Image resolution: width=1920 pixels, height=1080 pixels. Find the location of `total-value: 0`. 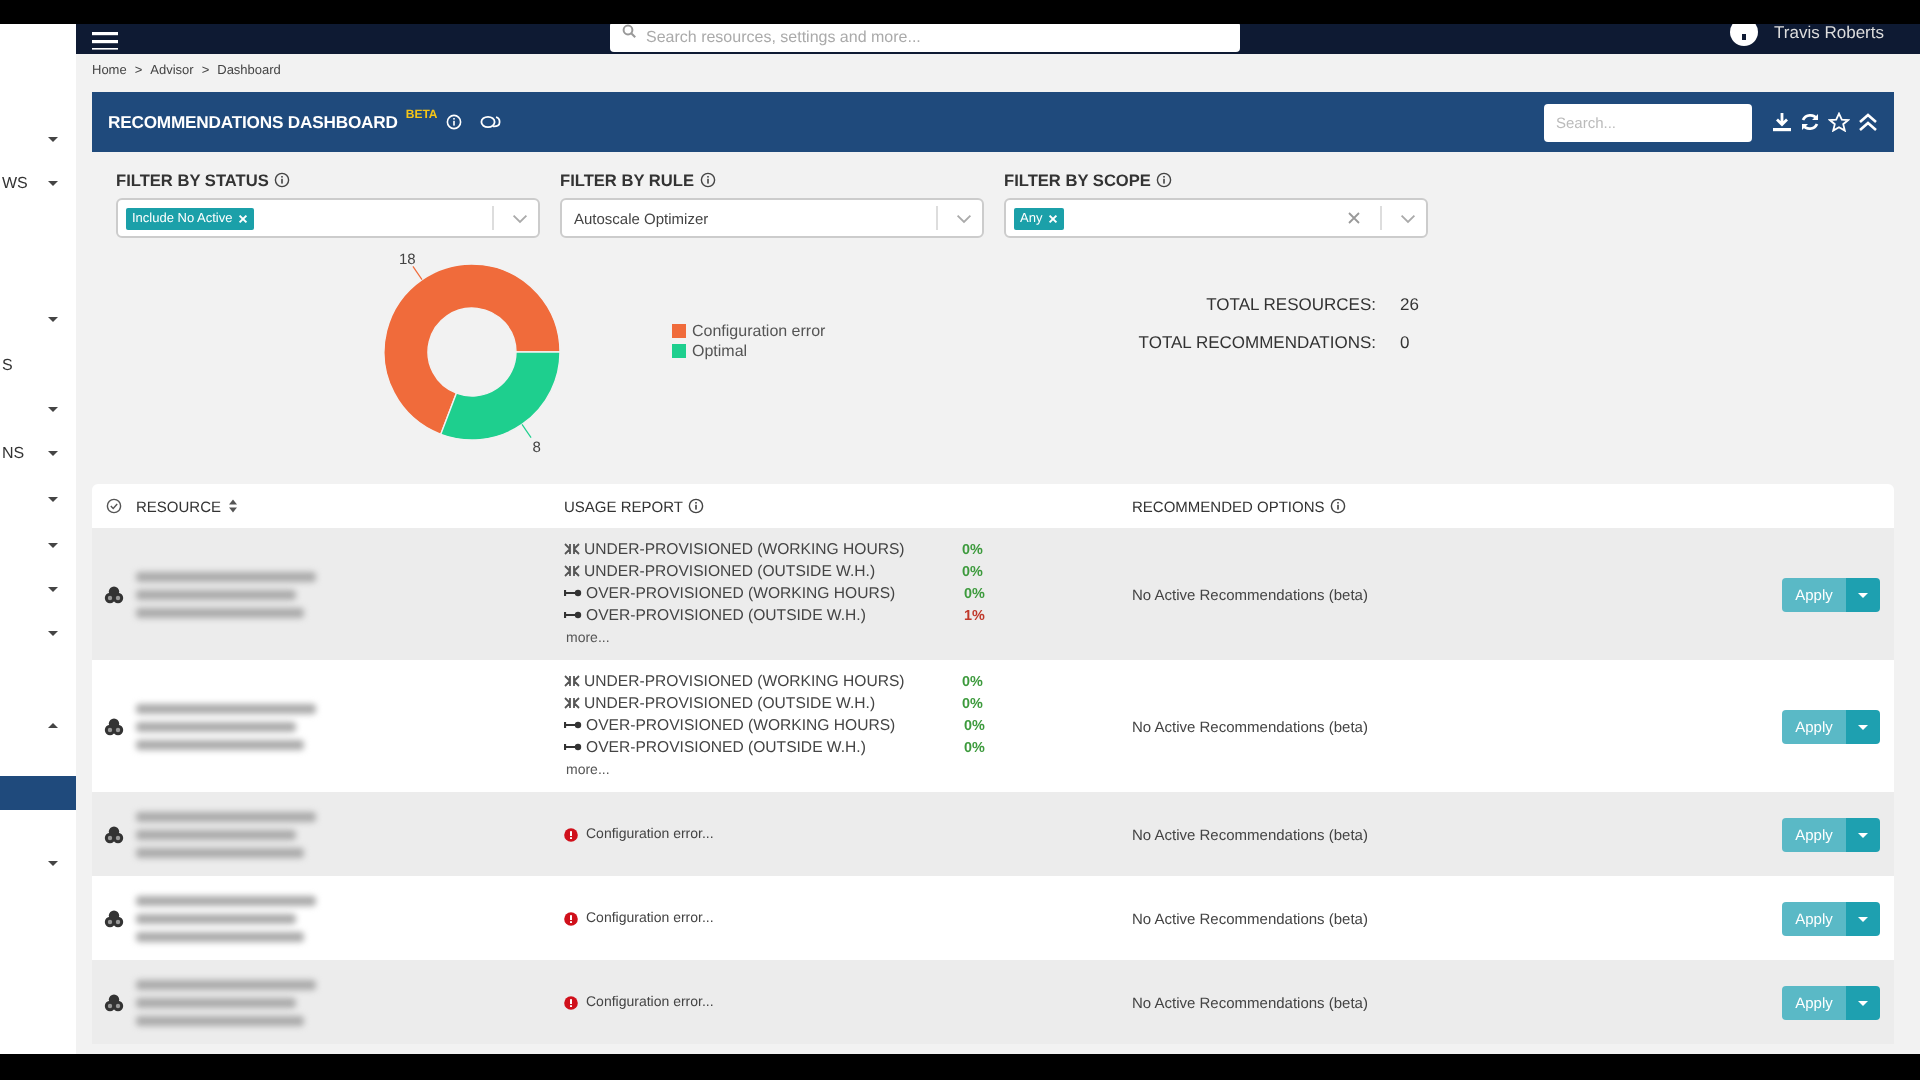

total-value: 0 is located at coordinates (1406, 342).